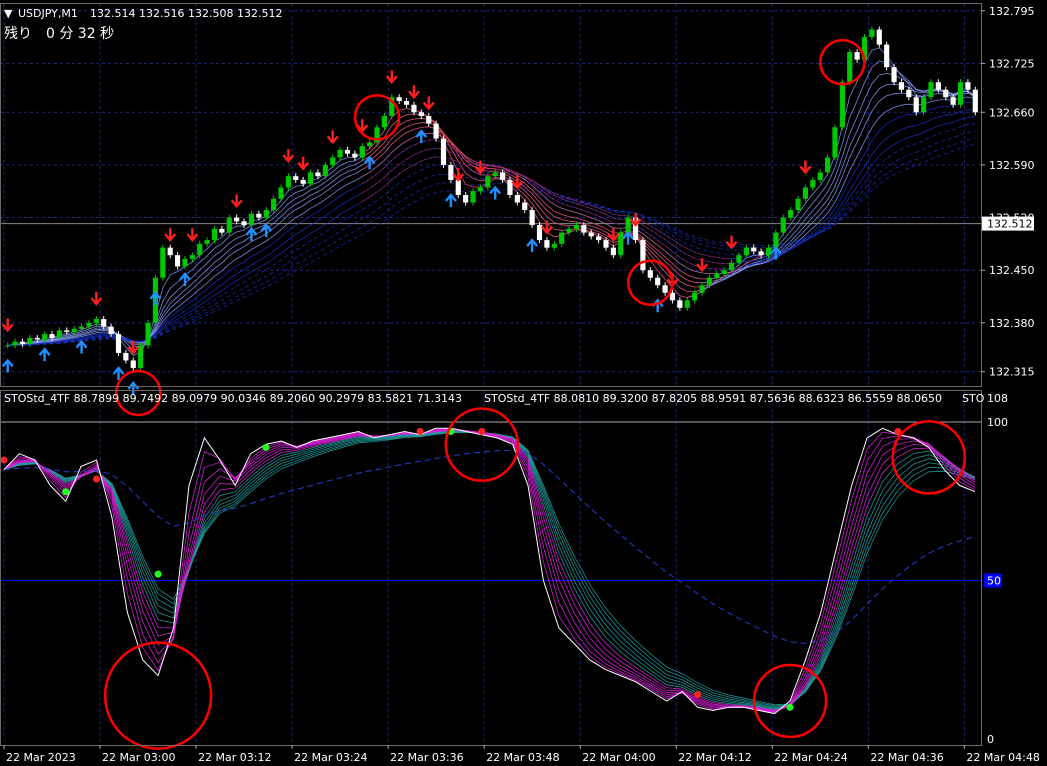  Describe the element at coordinates (8, 13) in the screenshot. I see `symbol-dropdown-icon: ▼` at that location.